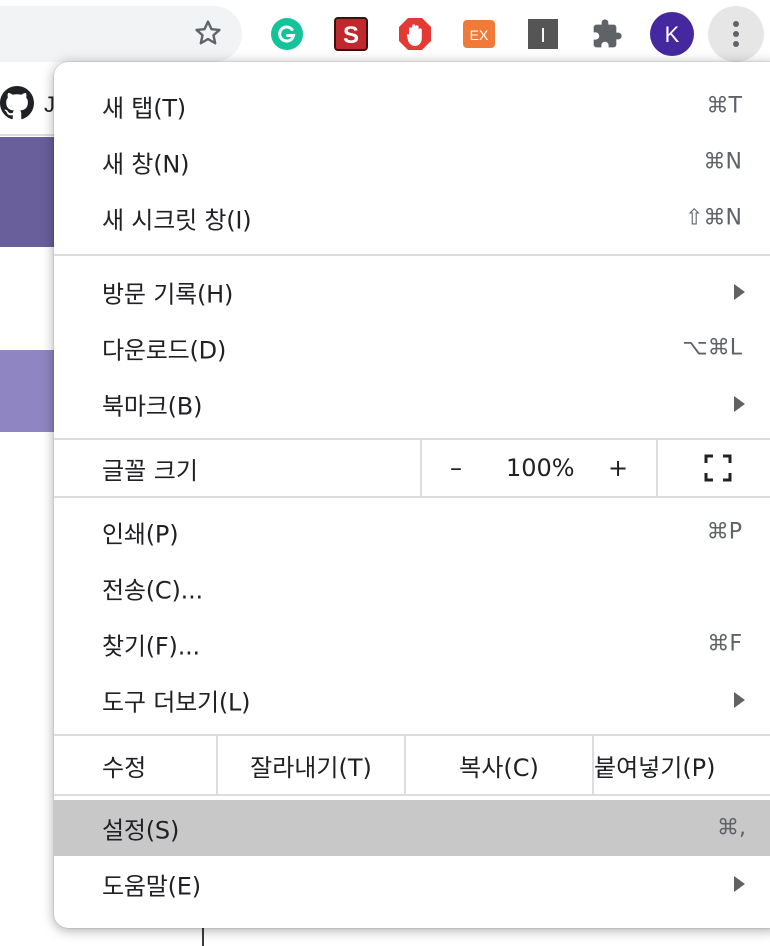 The height and width of the screenshot is (946, 770). I want to click on github-icon, so click(17, 103).